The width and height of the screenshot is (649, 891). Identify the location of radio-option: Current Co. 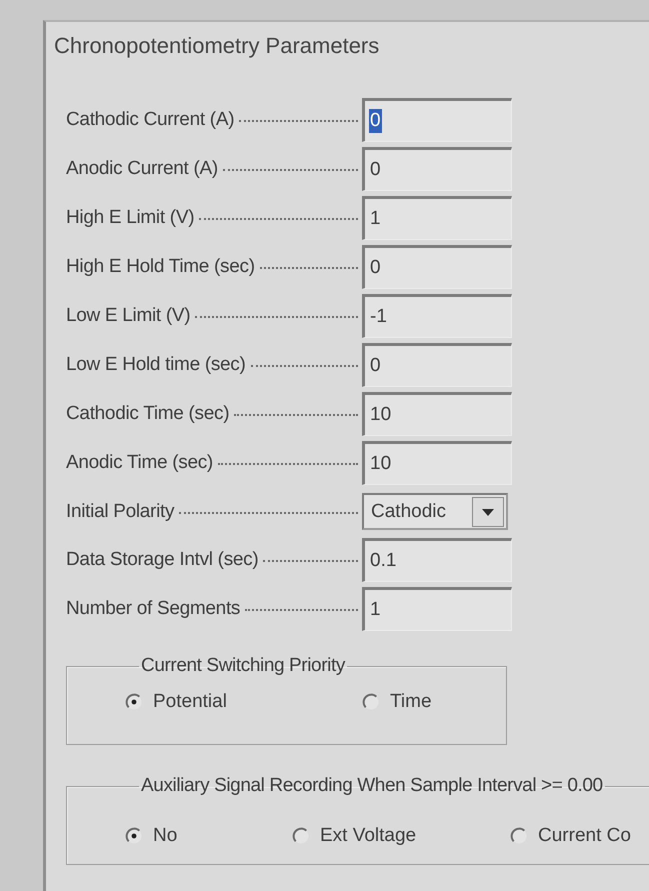
(570, 836).